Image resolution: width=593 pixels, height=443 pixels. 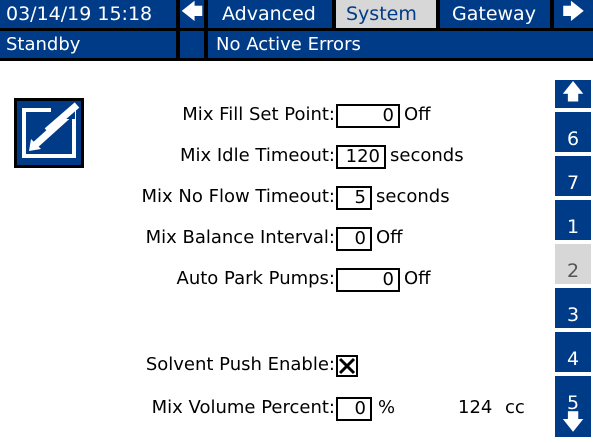 What do you see at coordinates (257, 155) in the screenshot?
I see `idle-timeout-label: Mix Idle Timeout:` at bounding box center [257, 155].